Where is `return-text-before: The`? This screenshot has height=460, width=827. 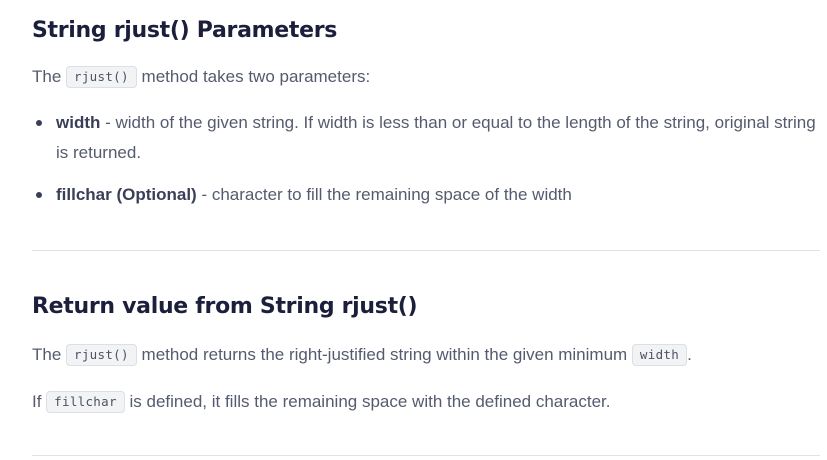 return-text-before: The is located at coordinates (49, 354).